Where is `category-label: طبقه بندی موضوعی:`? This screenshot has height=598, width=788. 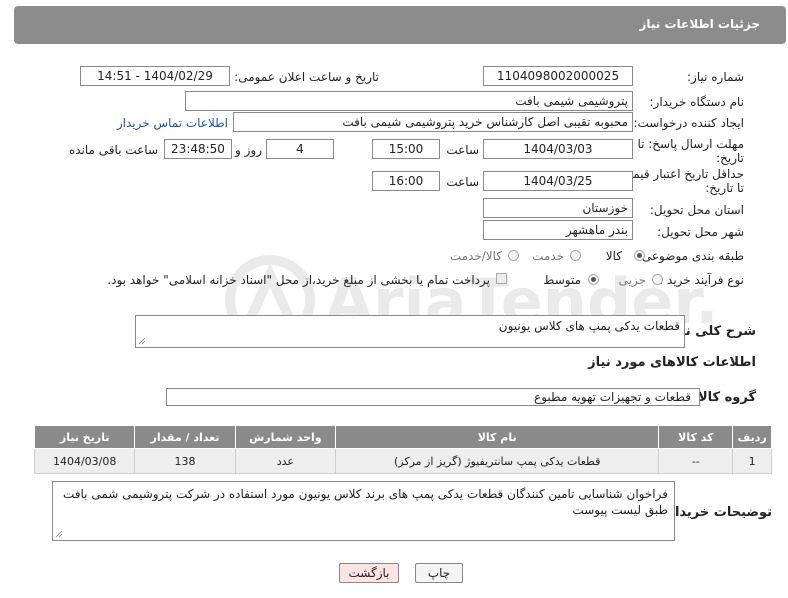
category-label: طبقه بندی موضوعی: is located at coordinates (690, 256).